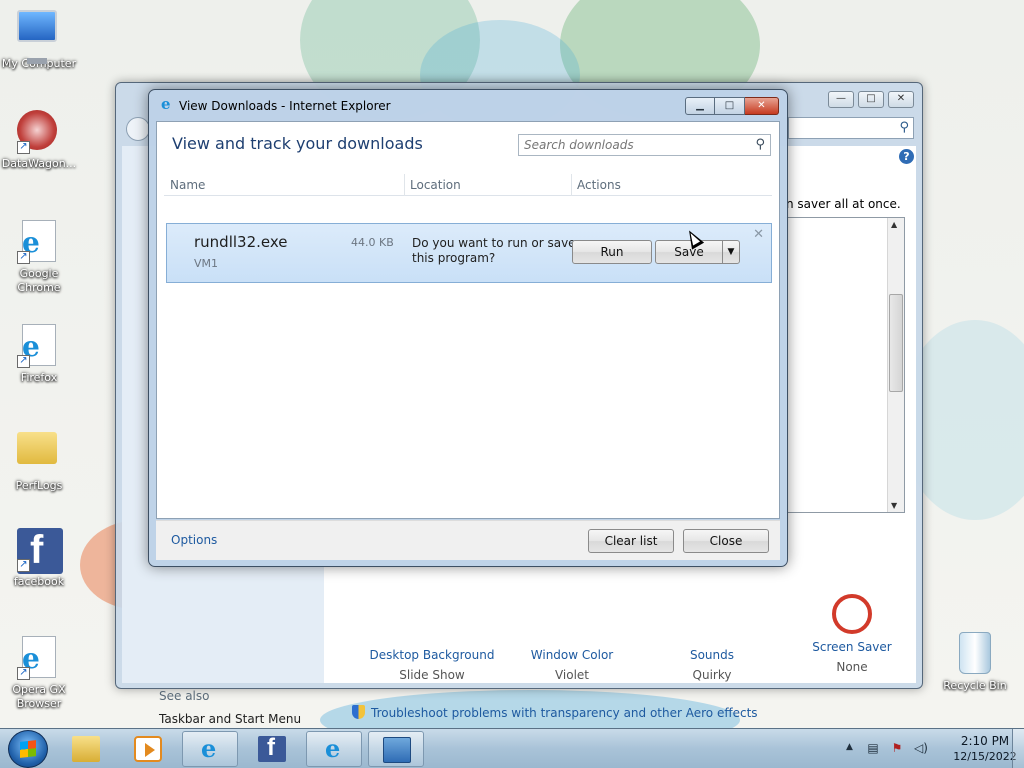 The image size is (1024, 768). Describe the element at coordinates (852, 667) in the screenshot. I see `item-subtitle: None` at that location.